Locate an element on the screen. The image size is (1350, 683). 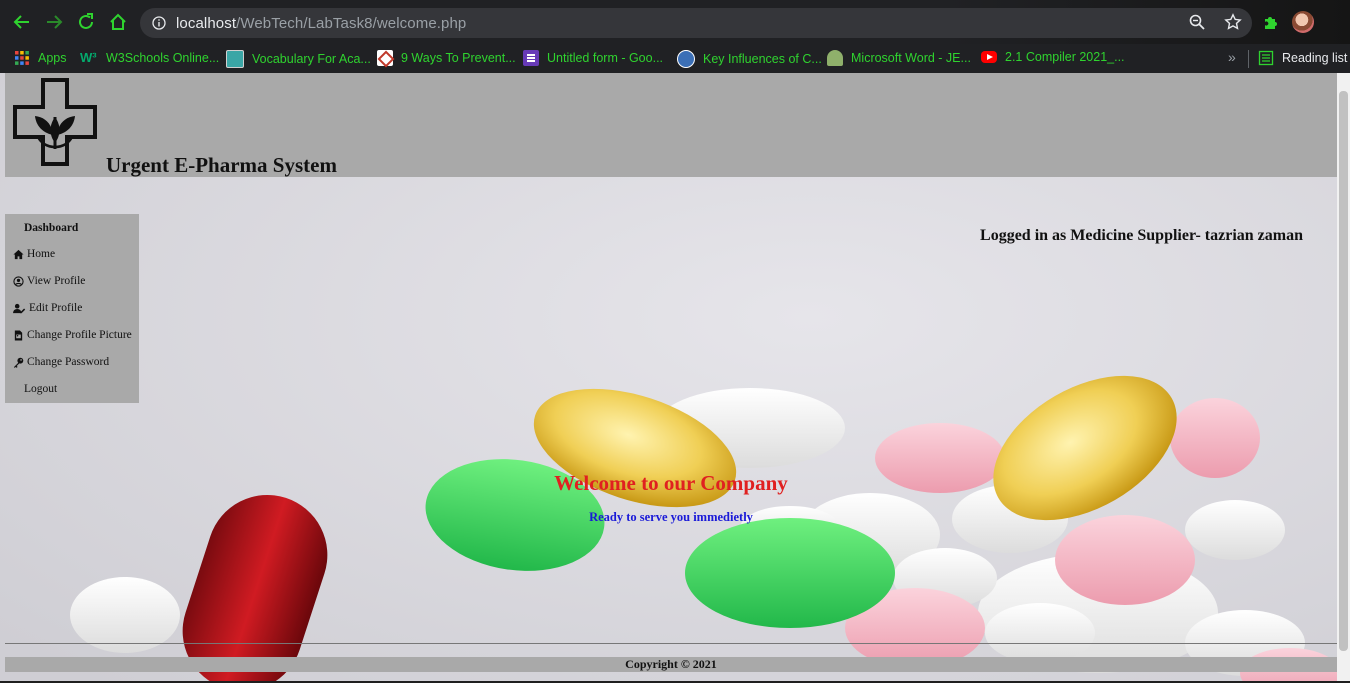
house-icon is located at coordinates (118, 21).